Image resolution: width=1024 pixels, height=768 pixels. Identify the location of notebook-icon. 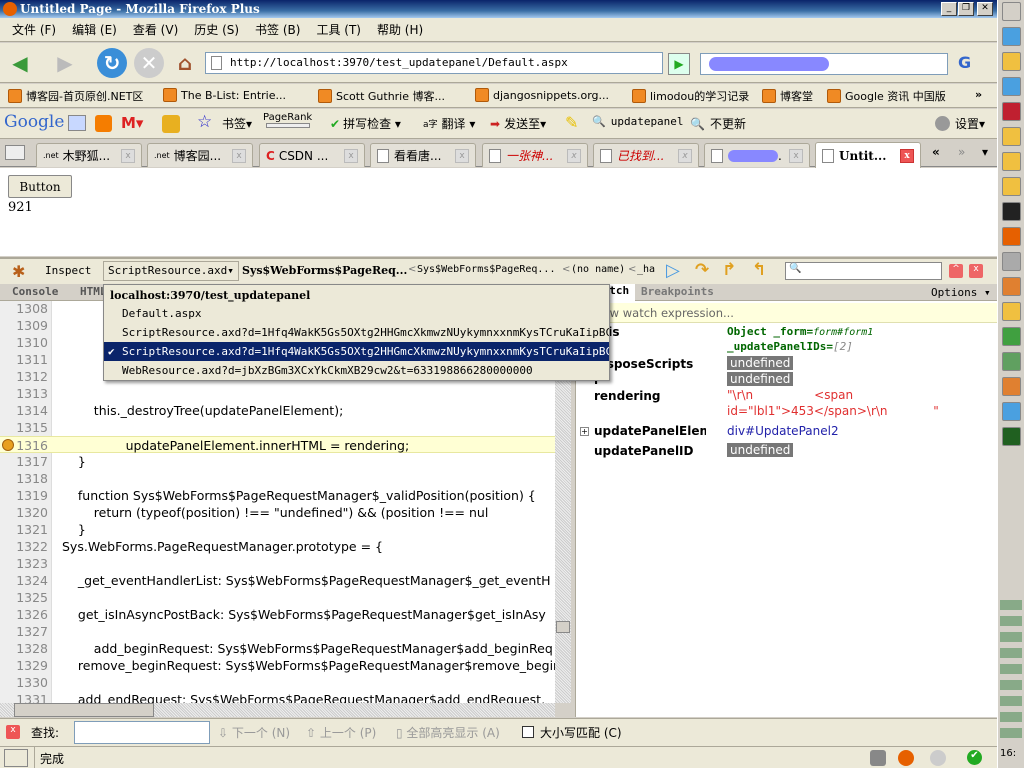
(1011, 111).